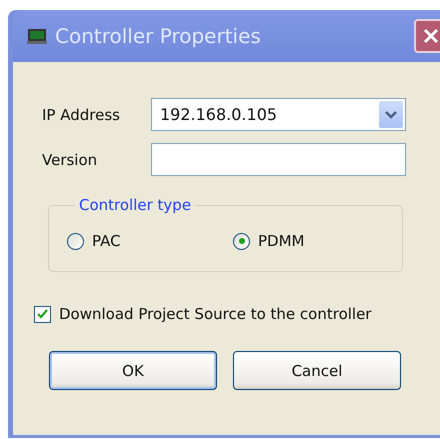 This screenshot has width=440, height=439. What do you see at coordinates (42, 314) in the screenshot?
I see `checkbox-icon` at bounding box center [42, 314].